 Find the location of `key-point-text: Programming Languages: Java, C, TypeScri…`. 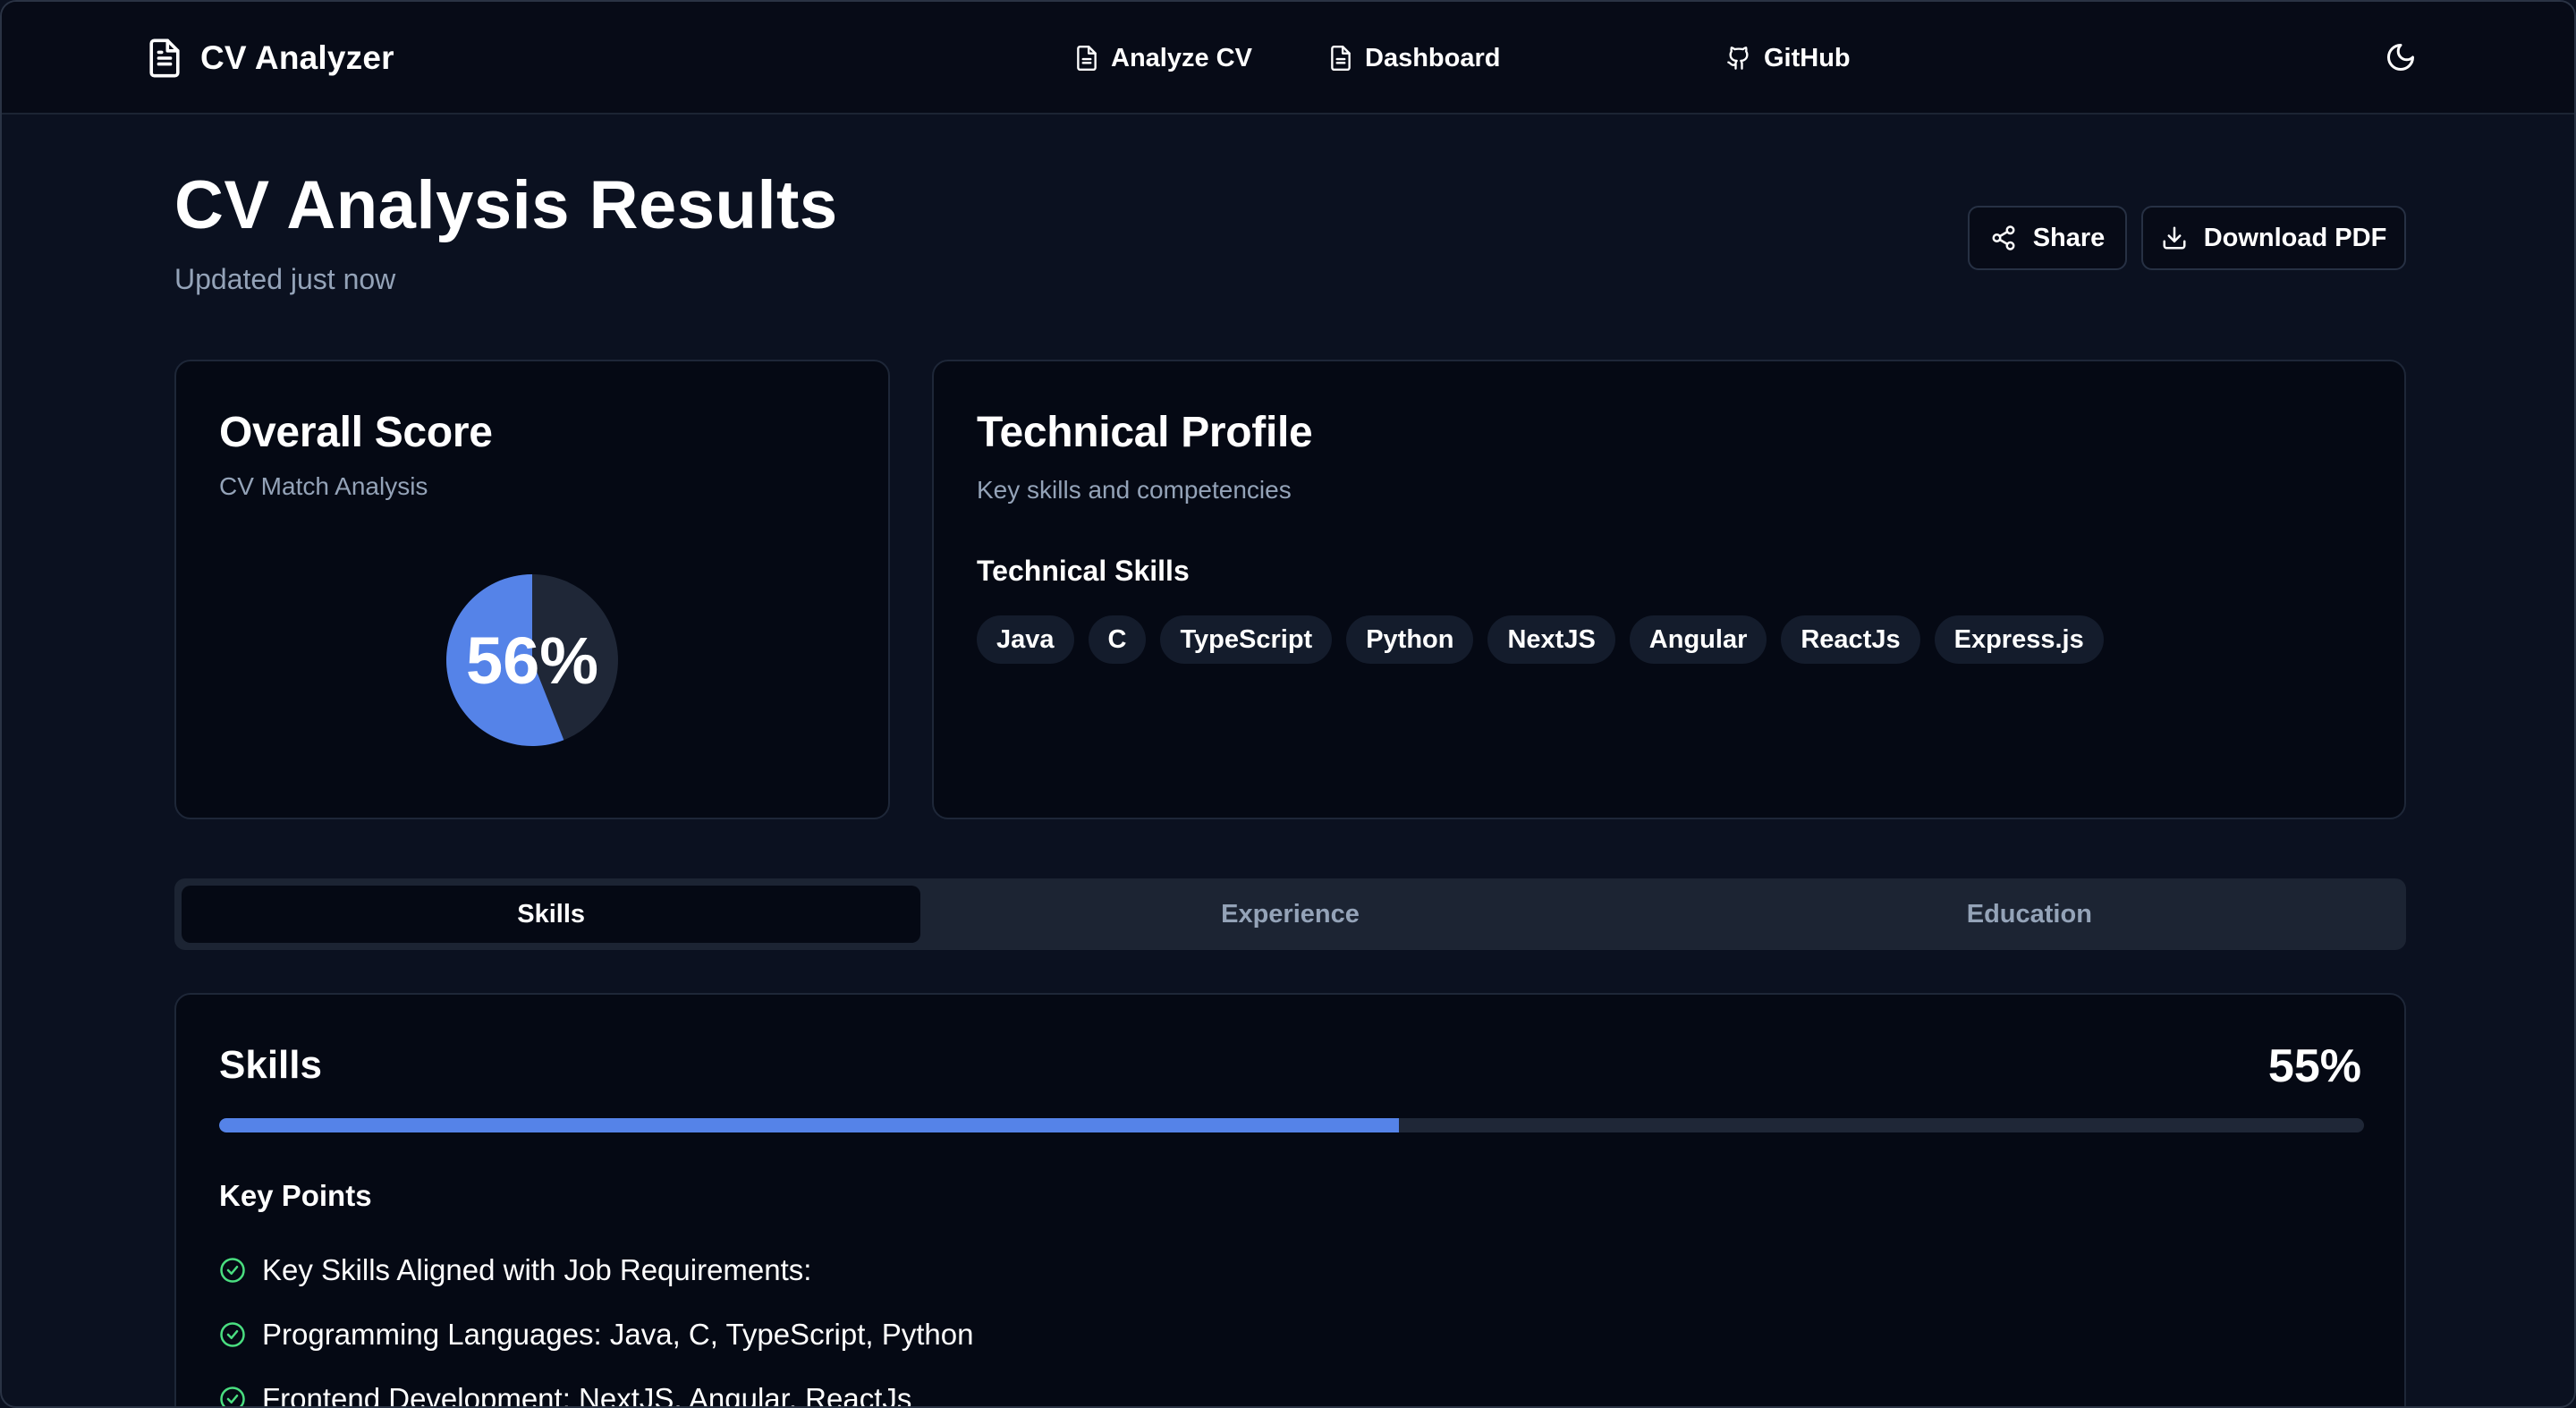

key-point-text: Programming Languages: Java, C, TypeScri… is located at coordinates (618, 1334).